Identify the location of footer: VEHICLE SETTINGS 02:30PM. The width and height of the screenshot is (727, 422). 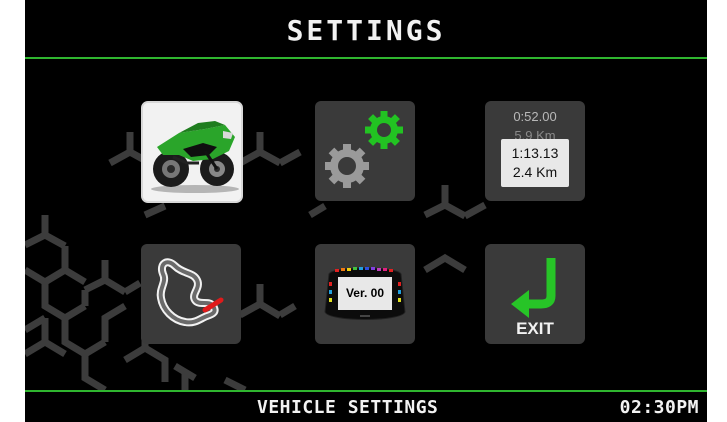
(366, 407).